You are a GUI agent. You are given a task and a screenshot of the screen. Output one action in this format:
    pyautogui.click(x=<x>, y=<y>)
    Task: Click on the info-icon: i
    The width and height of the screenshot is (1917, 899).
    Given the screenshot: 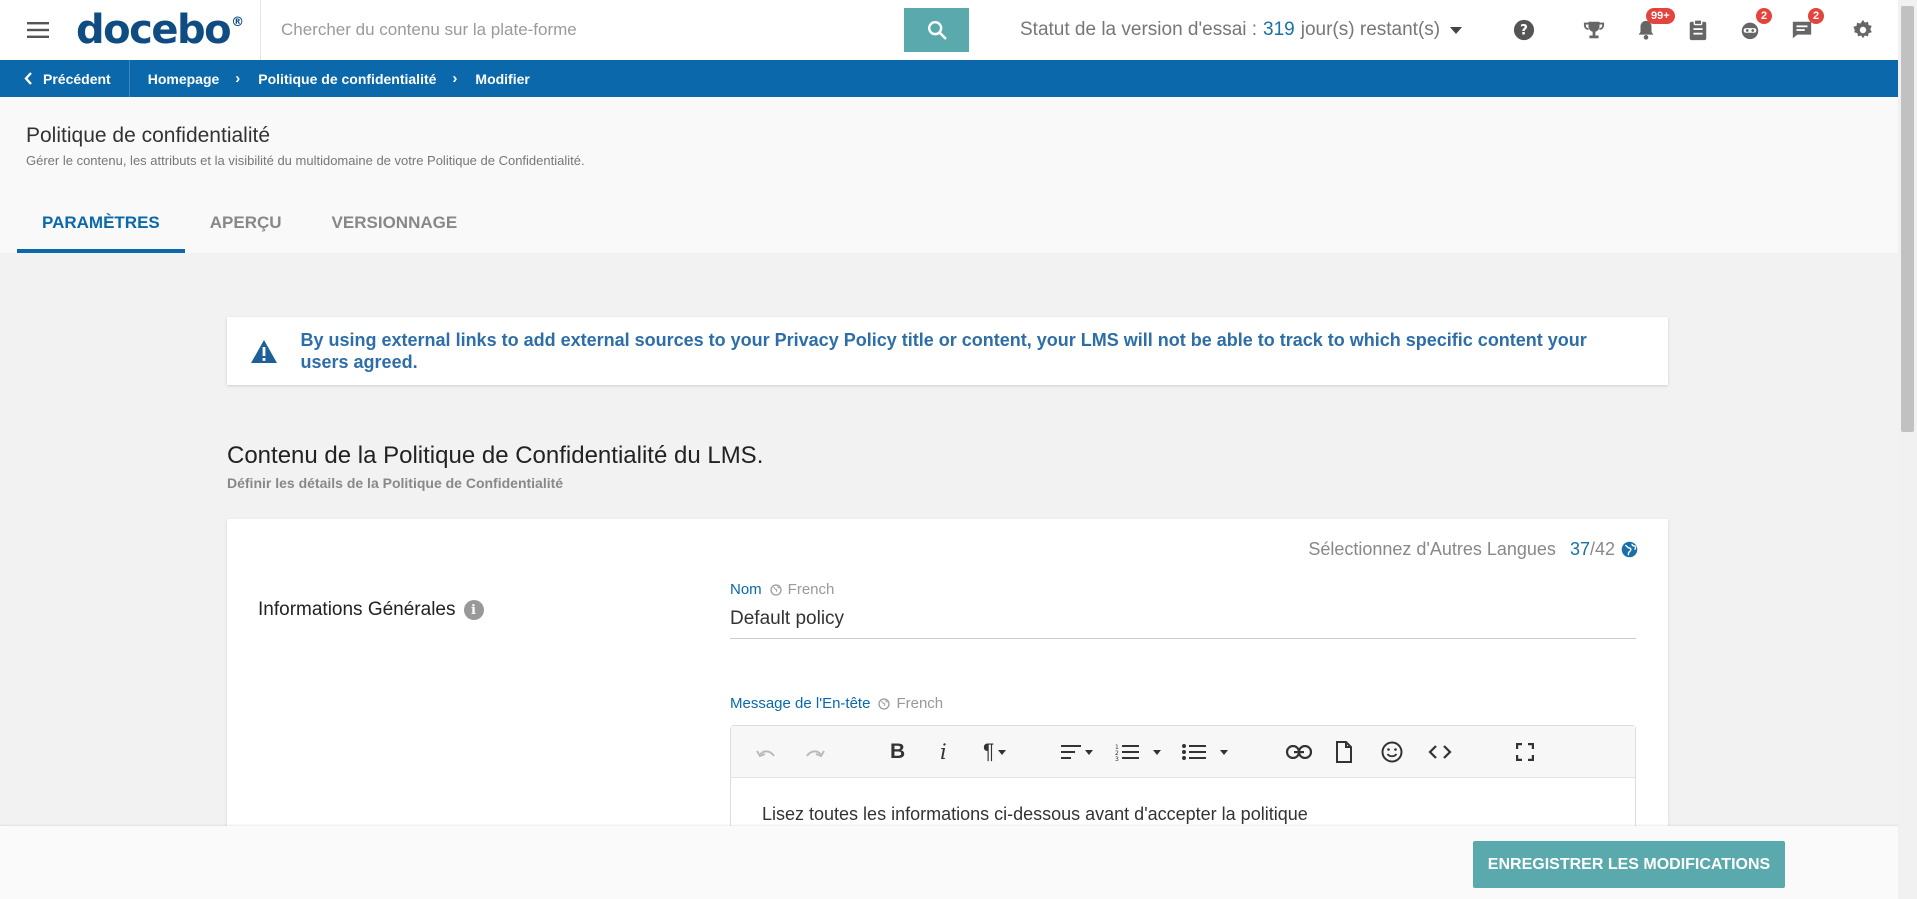 What is the action you would take?
    pyautogui.click(x=473, y=610)
    